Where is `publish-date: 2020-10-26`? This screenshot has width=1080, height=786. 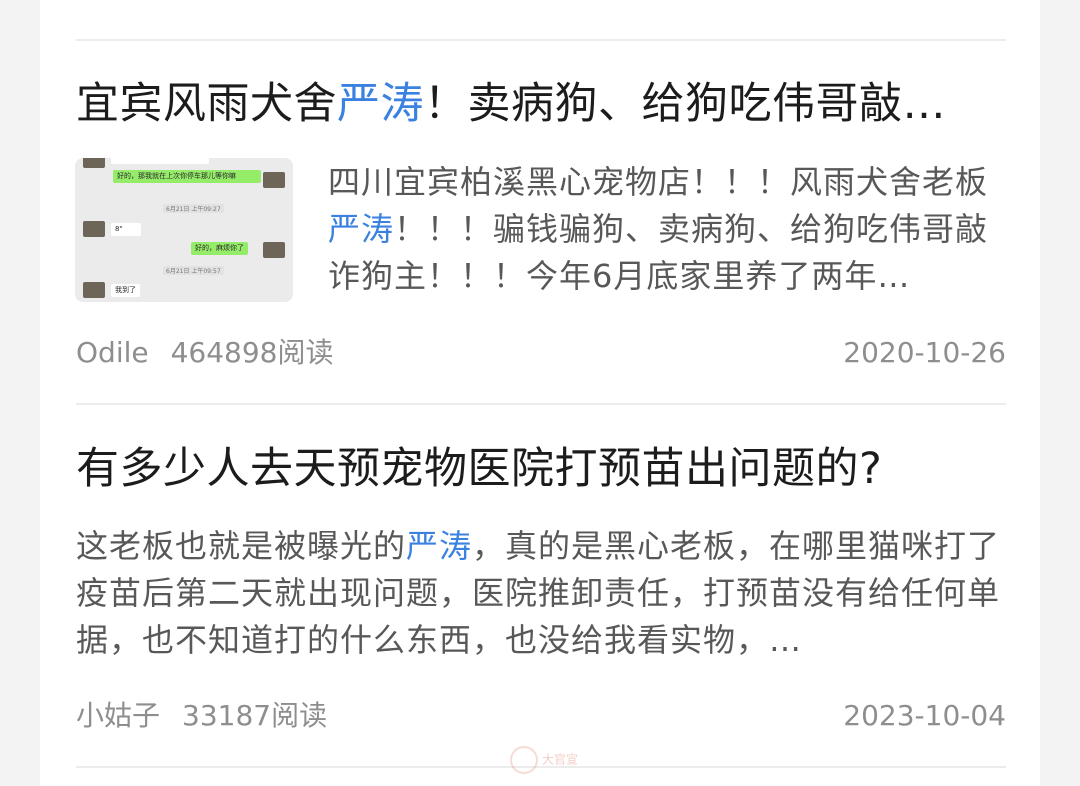
publish-date: 2020-10-26 is located at coordinates (924, 352).